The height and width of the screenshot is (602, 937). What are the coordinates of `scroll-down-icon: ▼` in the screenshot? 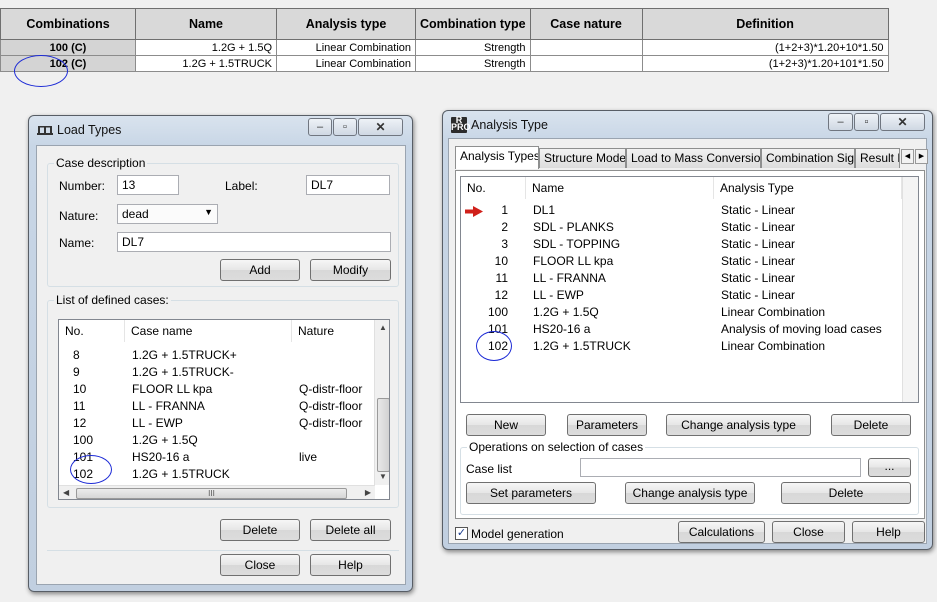 It's located at (382, 476).